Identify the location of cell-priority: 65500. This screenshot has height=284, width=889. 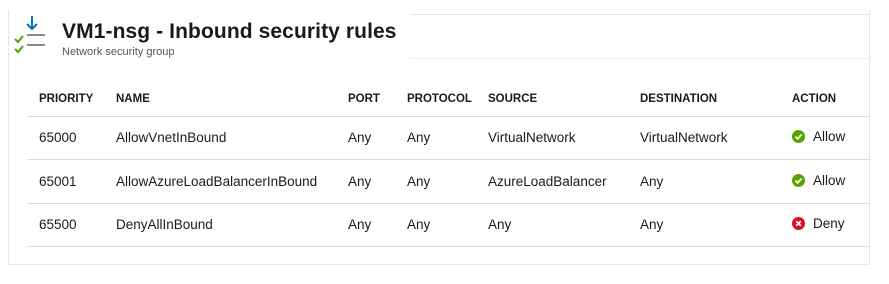
(65, 225).